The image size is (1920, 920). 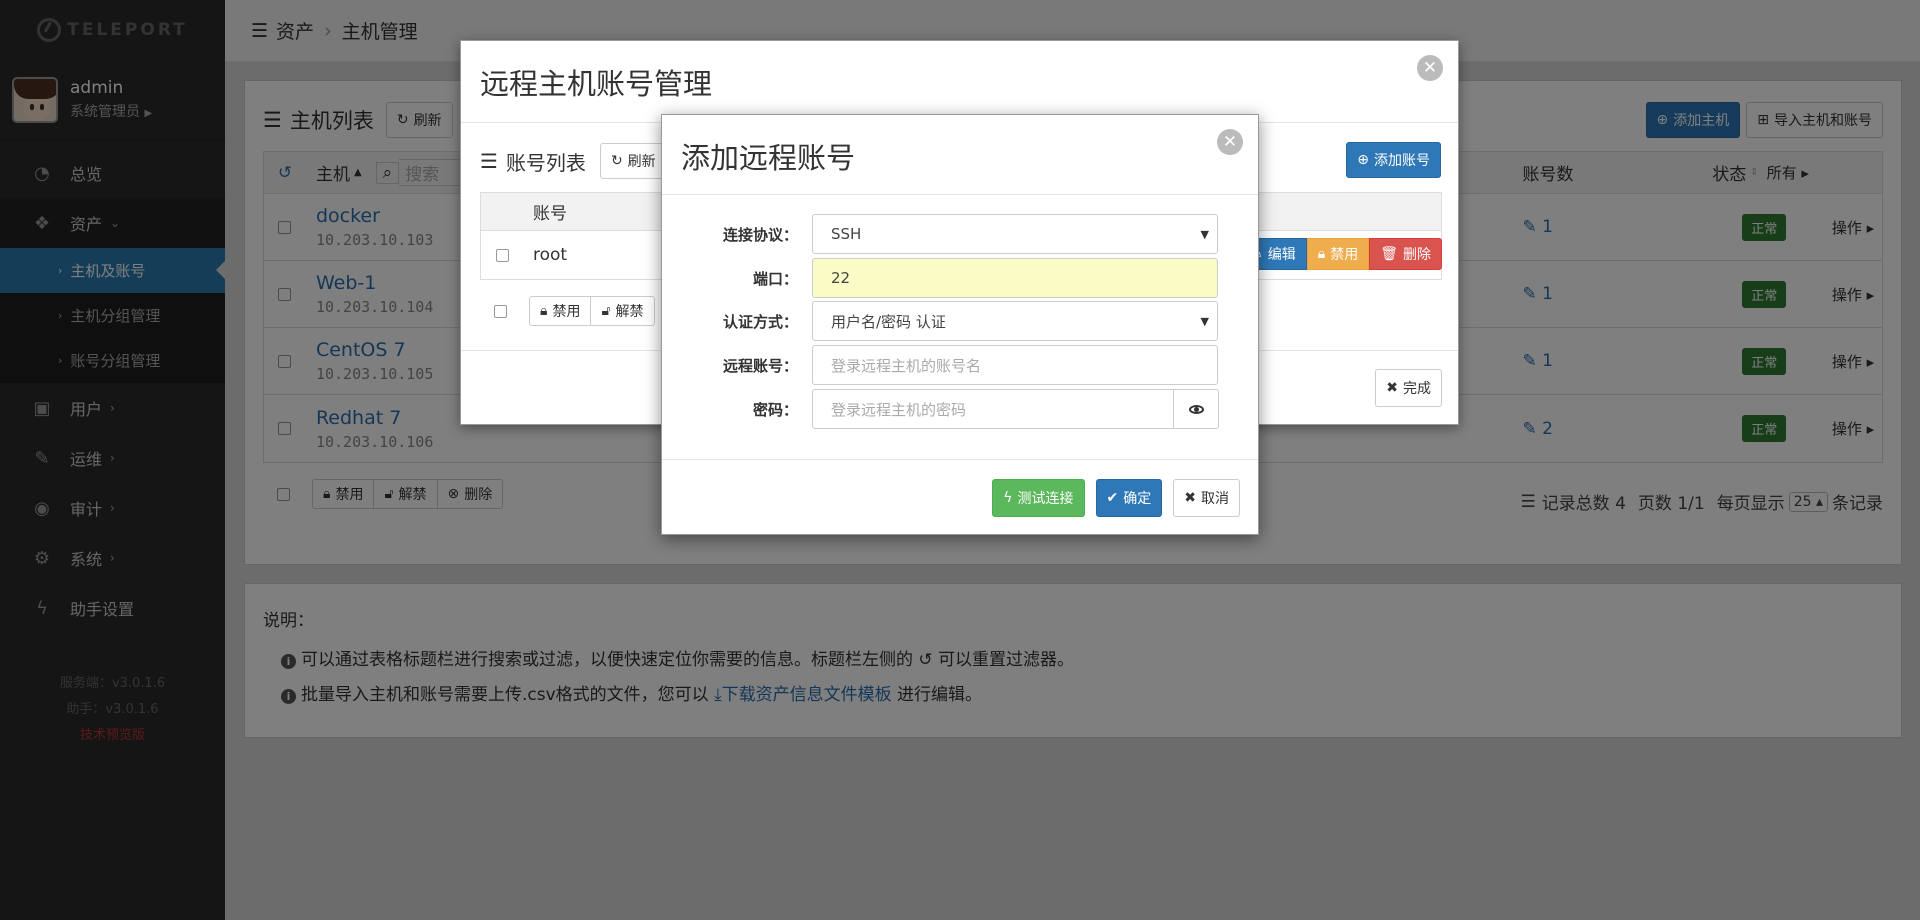 What do you see at coordinates (960, 155) in the screenshot?
I see `modal-title: 添加远程账号` at bounding box center [960, 155].